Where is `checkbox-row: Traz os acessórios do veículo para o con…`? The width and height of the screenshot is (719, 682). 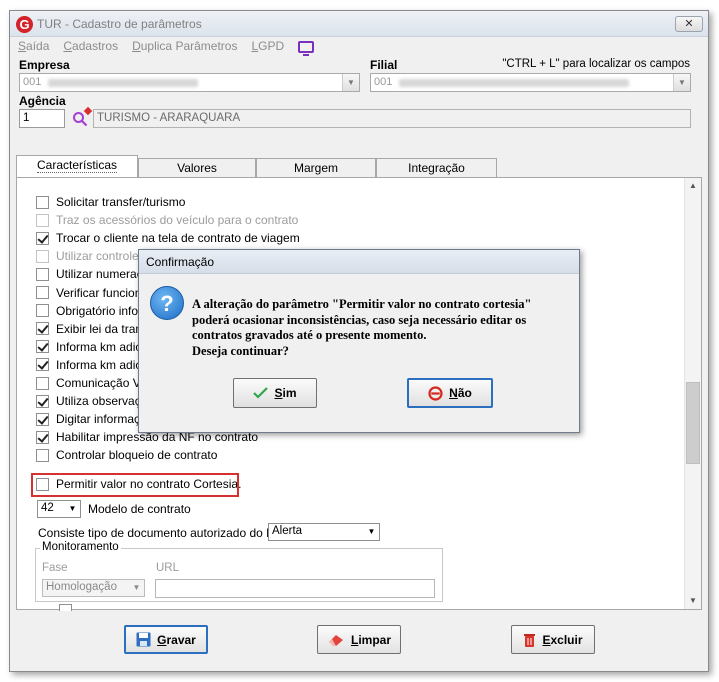 checkbox-row: Traz os acessórios do veículo para o con… is located at coordinates (167, 220).